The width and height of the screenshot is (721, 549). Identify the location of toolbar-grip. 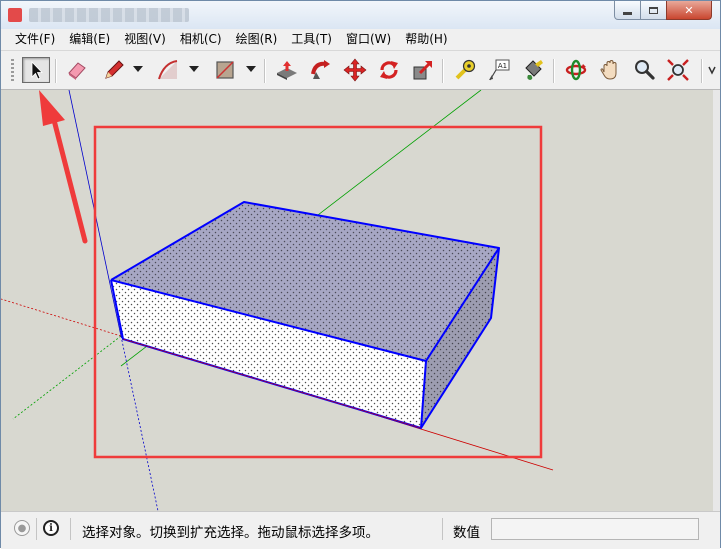
(12, 71).